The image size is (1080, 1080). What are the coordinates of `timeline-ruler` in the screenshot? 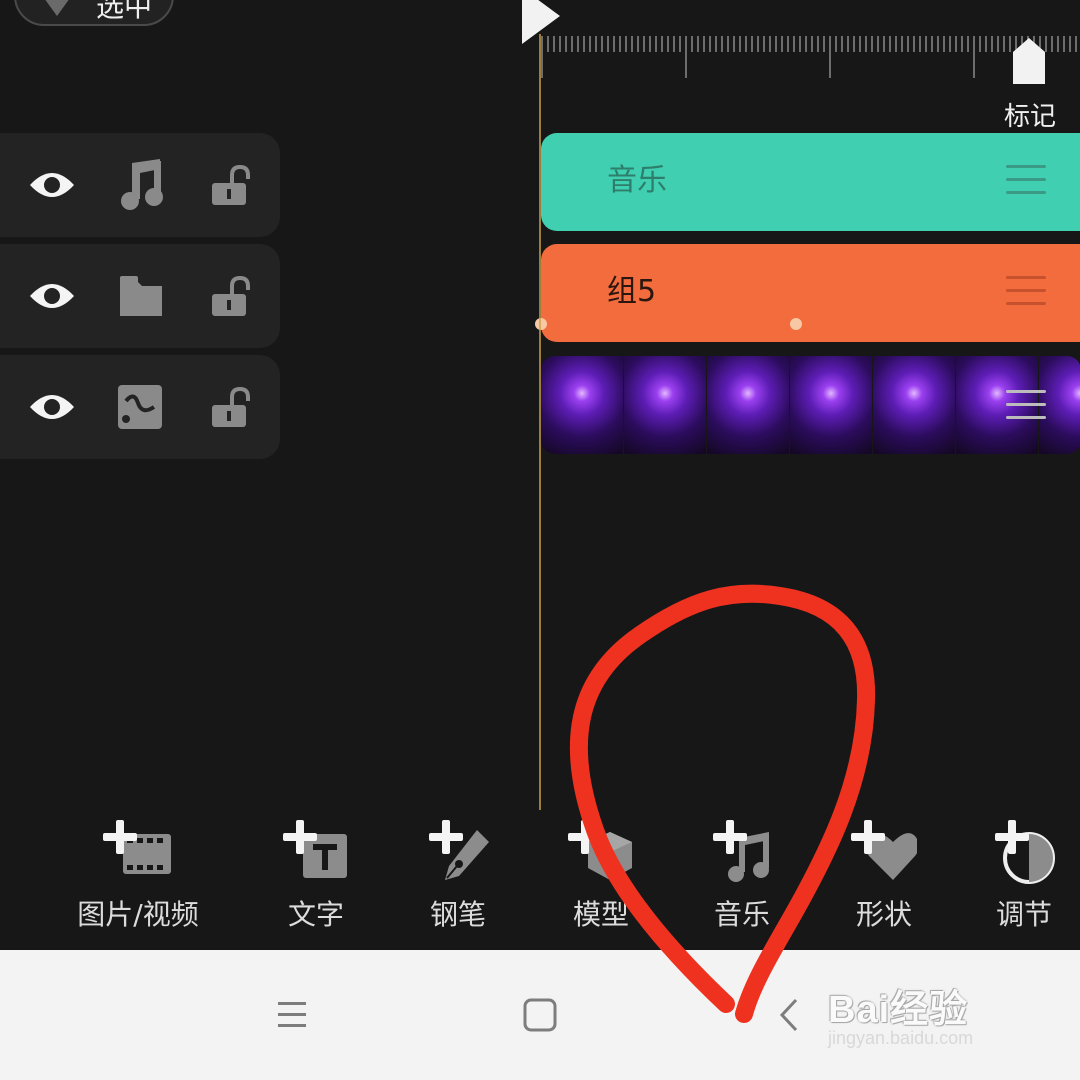 It's located at (810, 57).